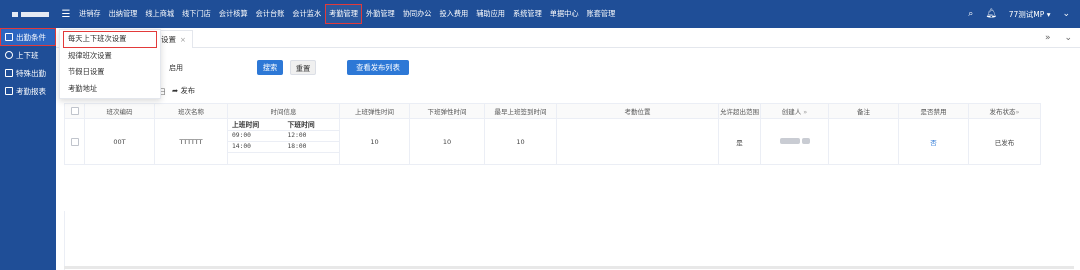 The image size is (1080, 270). What do you see at coordinates (283, 111) in the screenshot?
I see `col-header-time-info: 时间信息` at bounding box center [283, 111].